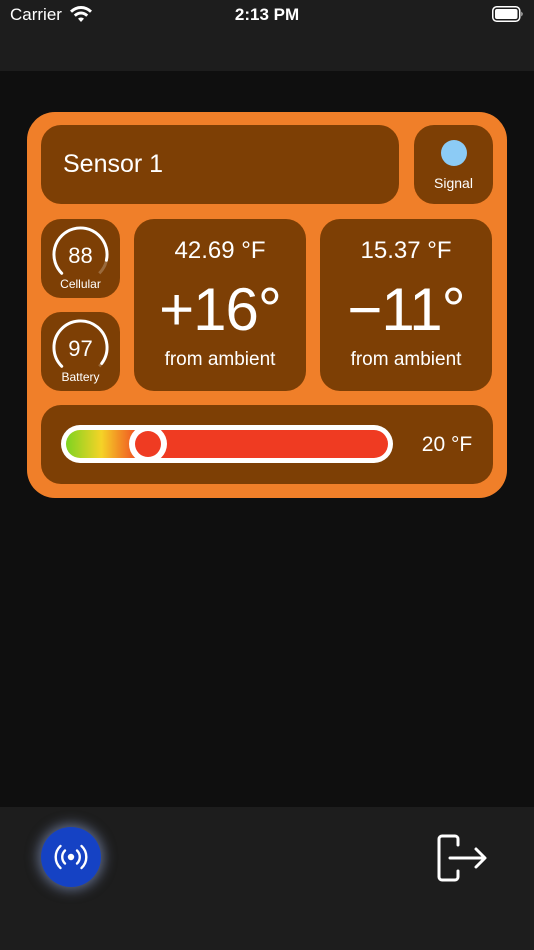 This screenshot has width=534, height=950. I want to click on threshold-slider-tile: 20 °F, so click(267, 444).